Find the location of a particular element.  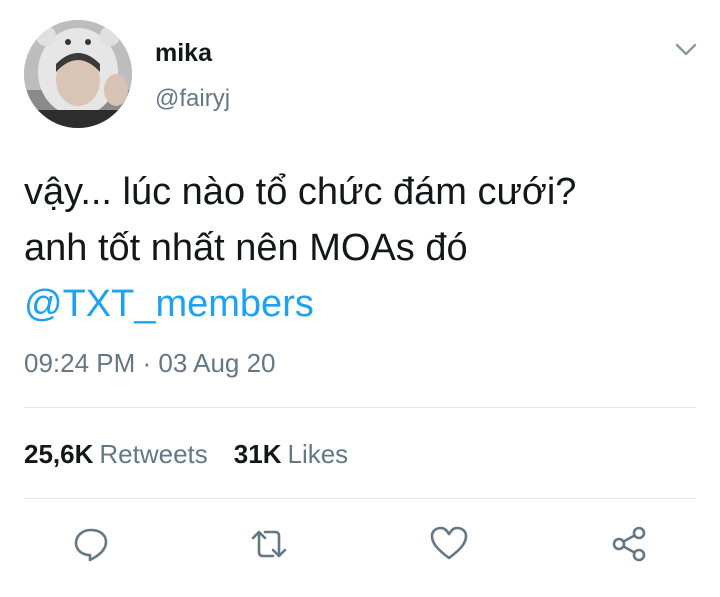

heart-icon is located at coordinates (449, 543).